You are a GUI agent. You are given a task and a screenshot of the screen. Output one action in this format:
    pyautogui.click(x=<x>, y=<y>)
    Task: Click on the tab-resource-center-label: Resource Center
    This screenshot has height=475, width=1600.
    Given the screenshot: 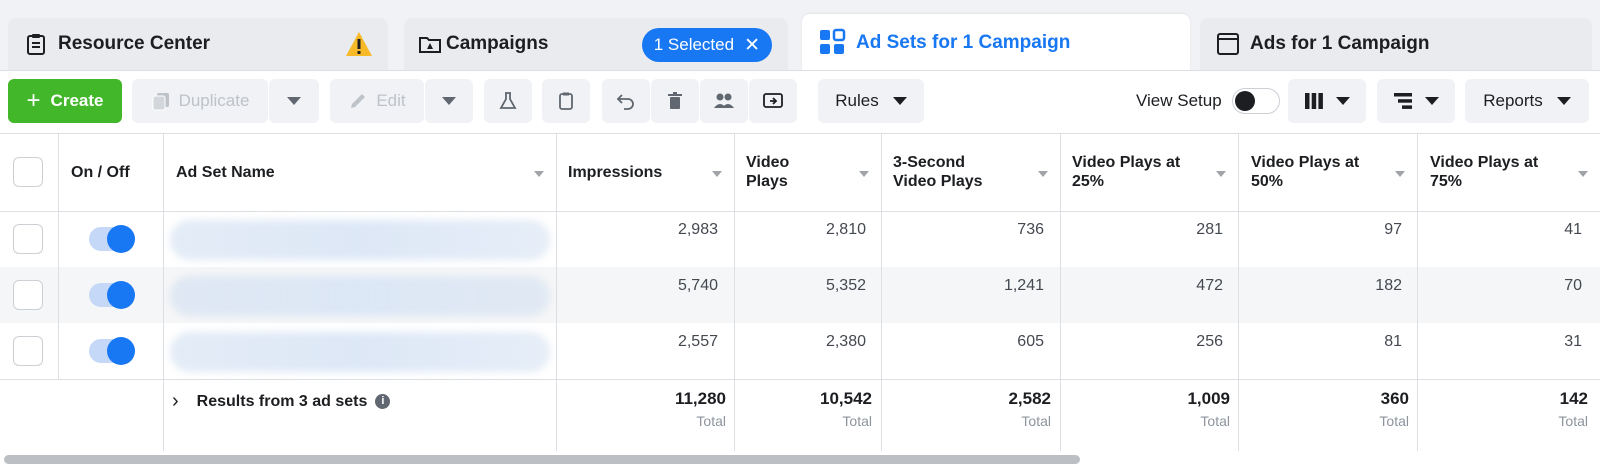 What is the action you would take?
    pyautogui.click(x=134, y=43)
    